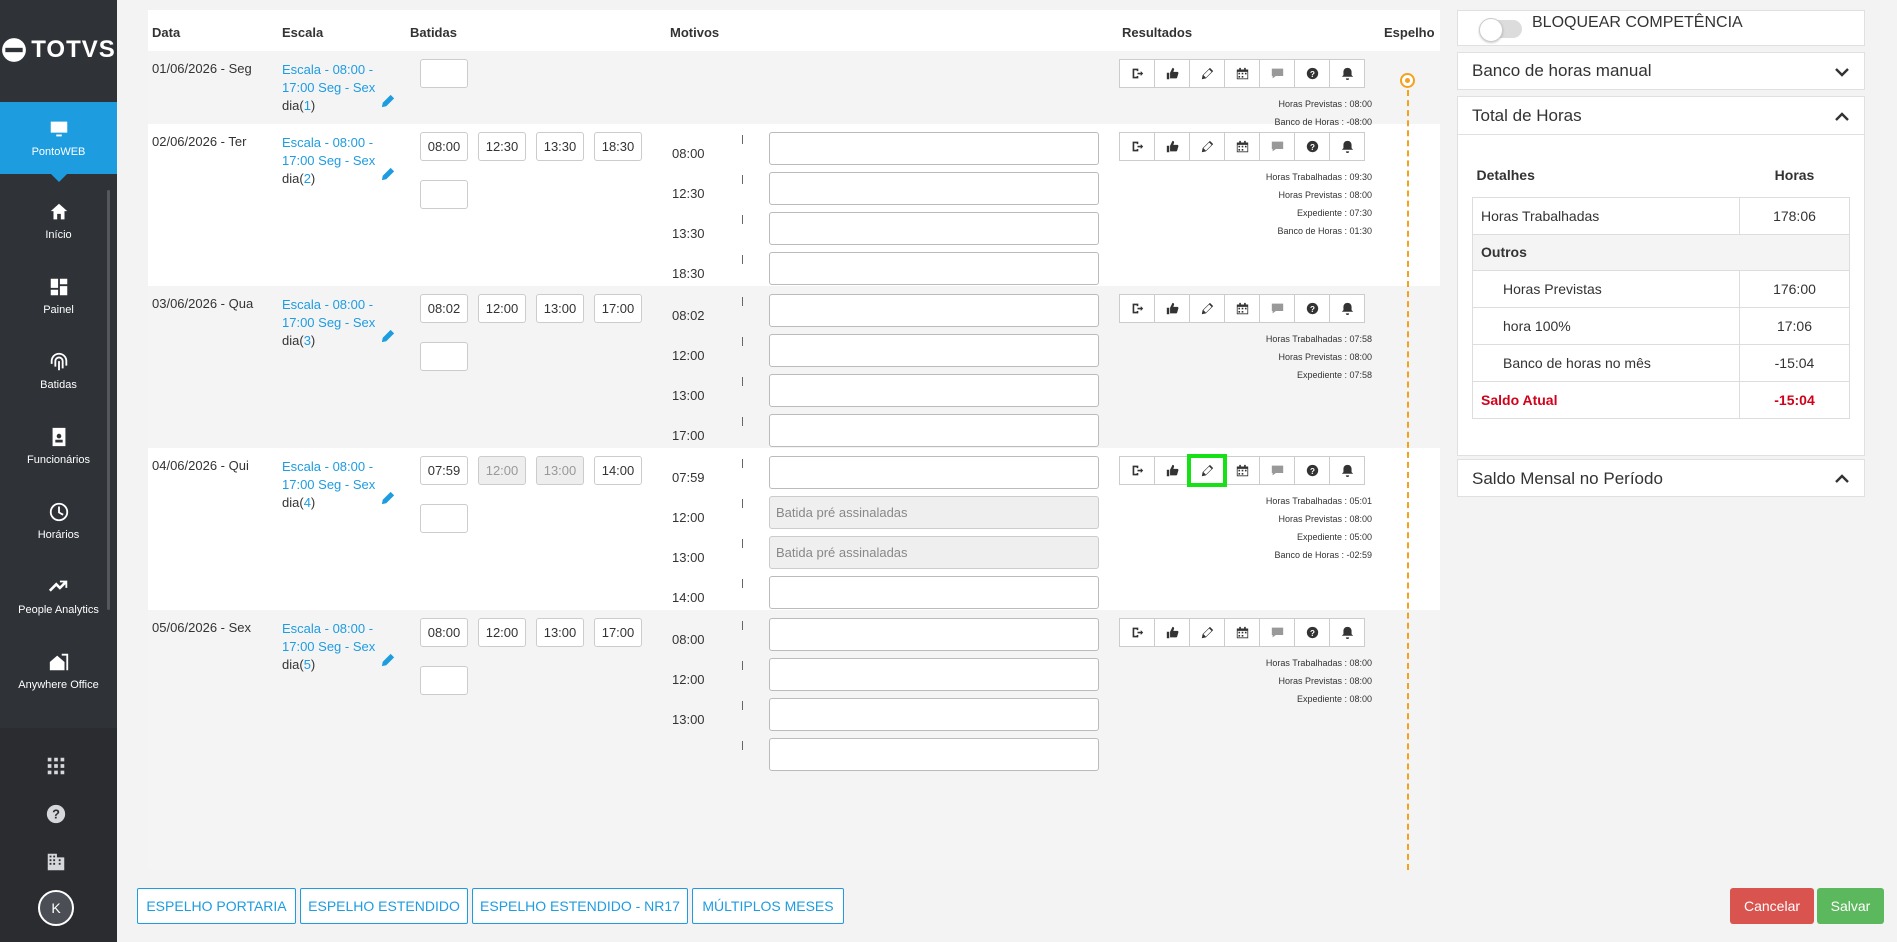 Image resolution: width=1897 pixels, height=942 pixels. I want to click on espelho-timeline-marker, so click(1407, 80).